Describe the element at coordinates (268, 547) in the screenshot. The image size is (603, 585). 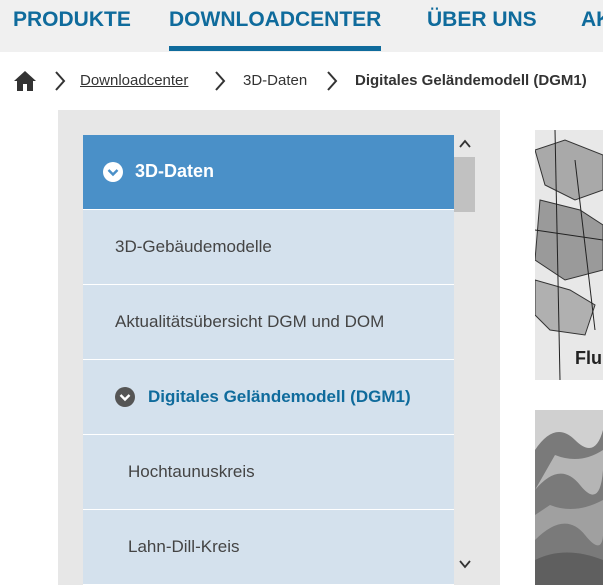
I see `sidebar-item-lahn-dill-kreis: Lahn-Dill-Kreis` at that location.